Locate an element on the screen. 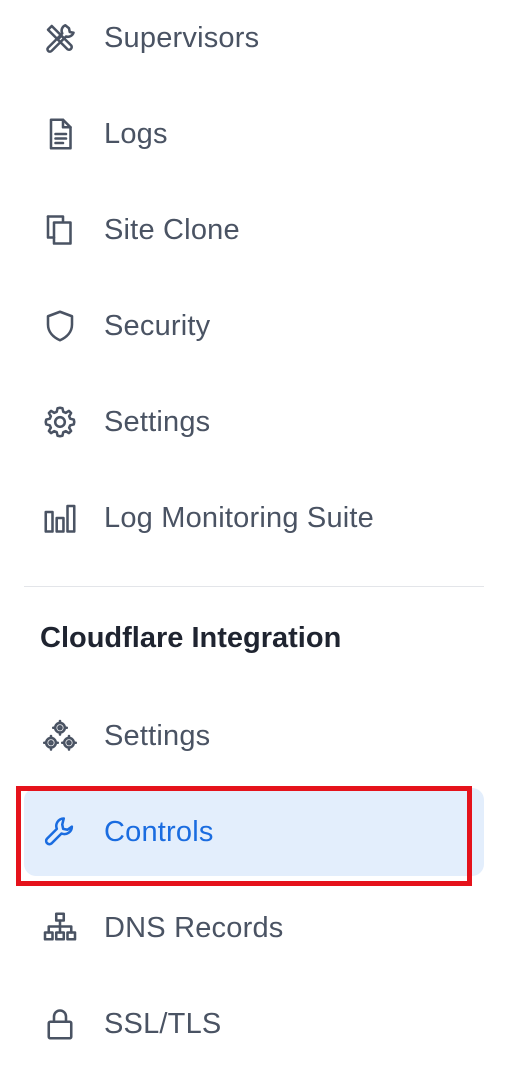 This screenshot has width=506, height=1090. nav-label-controls: Controls is located at coordinates (159, 831).